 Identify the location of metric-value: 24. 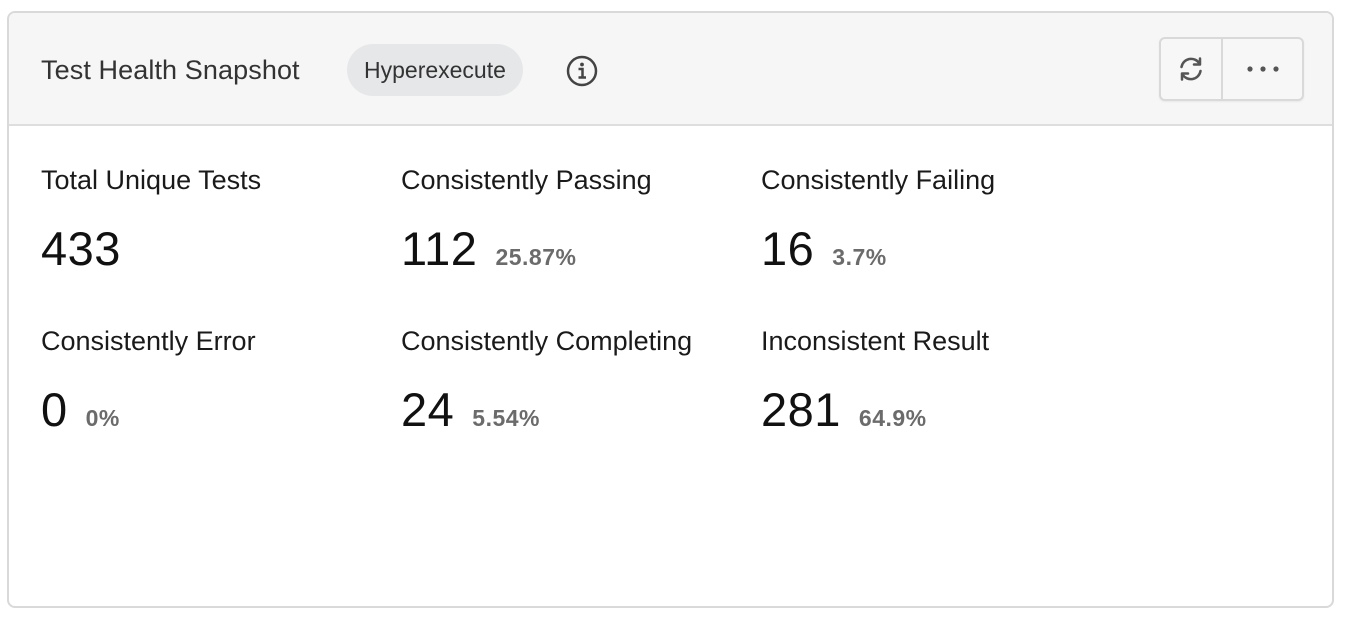
(428, 409).